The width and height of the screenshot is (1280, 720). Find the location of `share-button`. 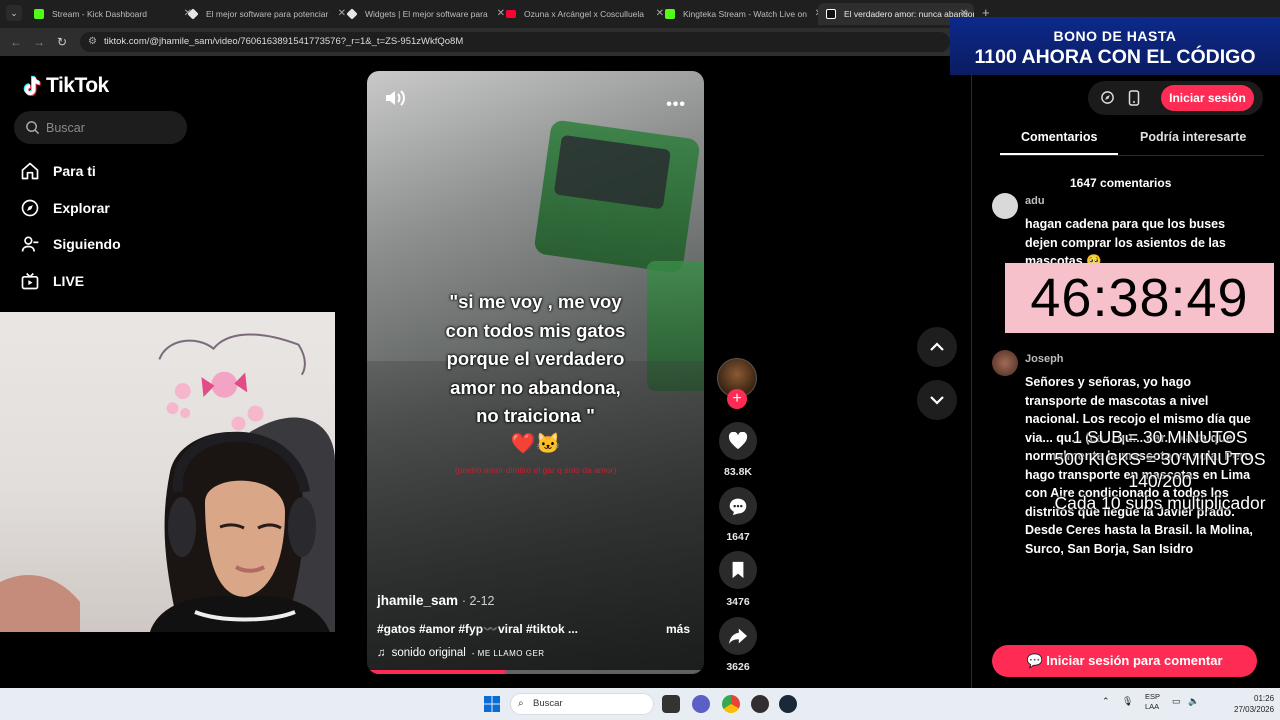

share-button is located at coordinates (738, 636).